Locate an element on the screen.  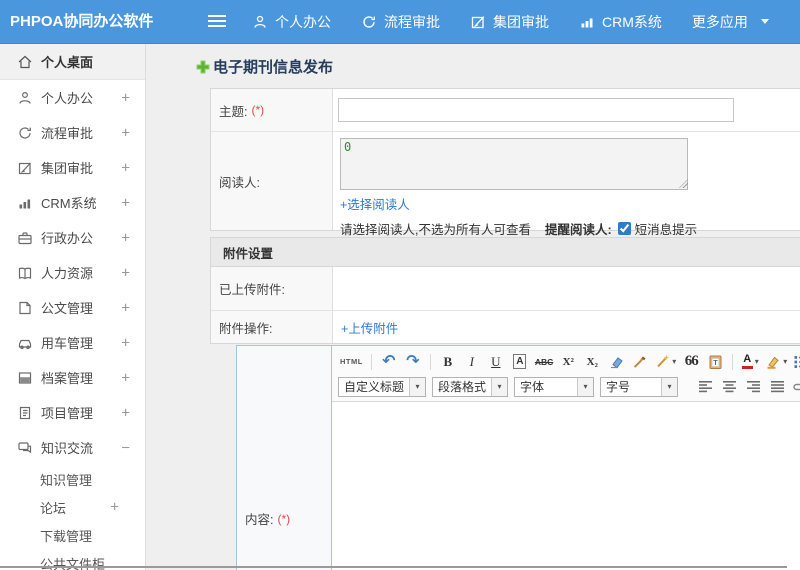
horizontal-scrollbar is located at coordinates (393, 567).